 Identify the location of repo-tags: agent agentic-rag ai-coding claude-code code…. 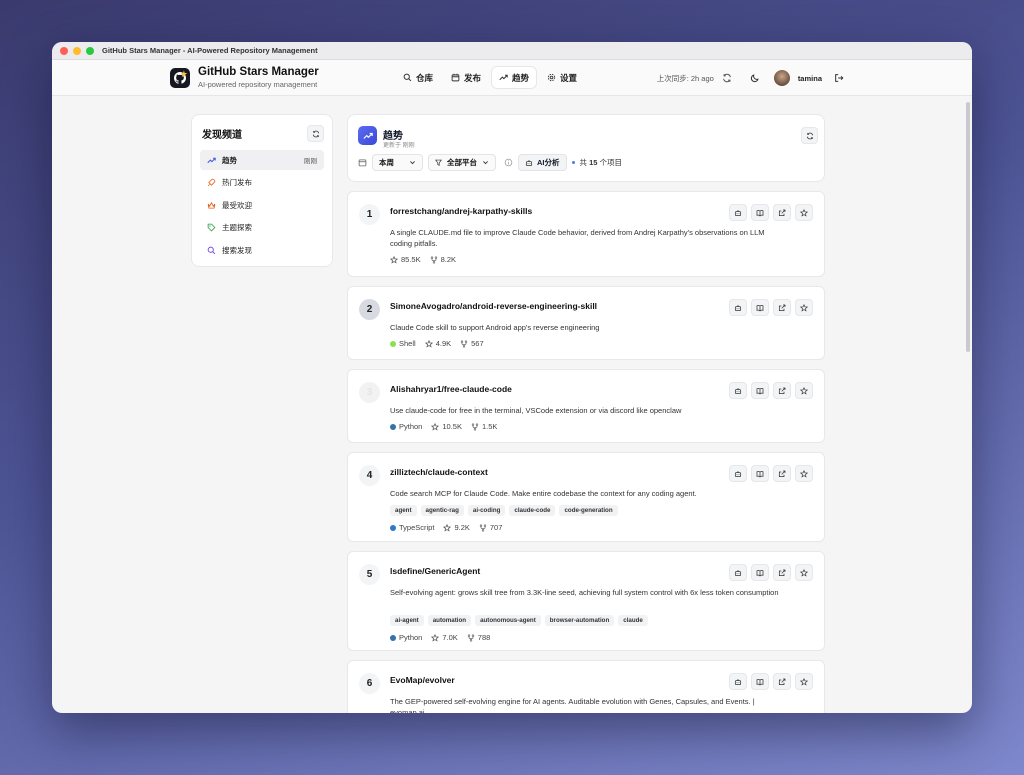
(504, 510).